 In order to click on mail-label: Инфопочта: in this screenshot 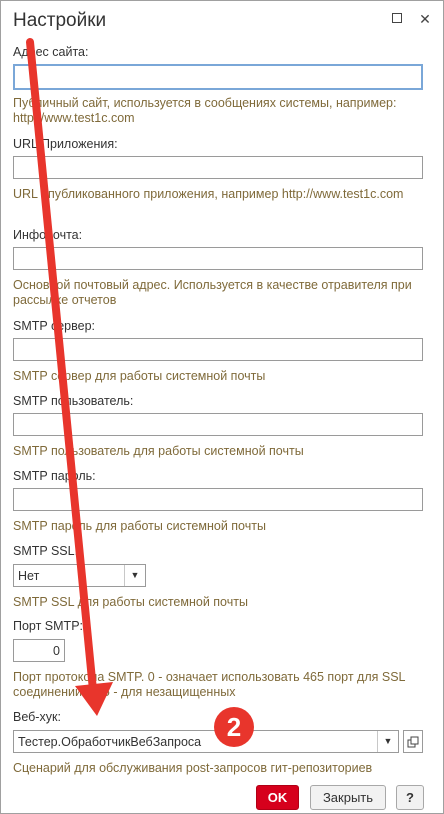, I will do `click(48, 235)`.